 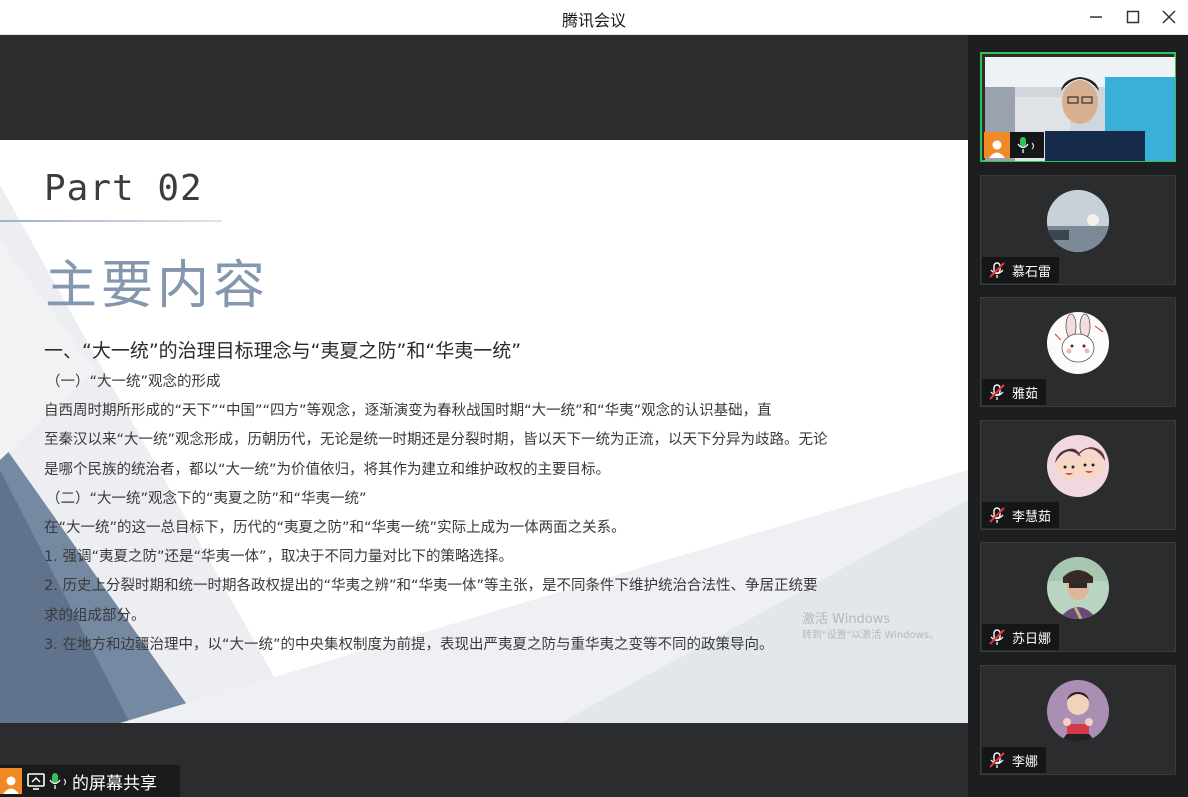 I want to click on participant-tile: 慕石雷, so click(x=1078, y=230).